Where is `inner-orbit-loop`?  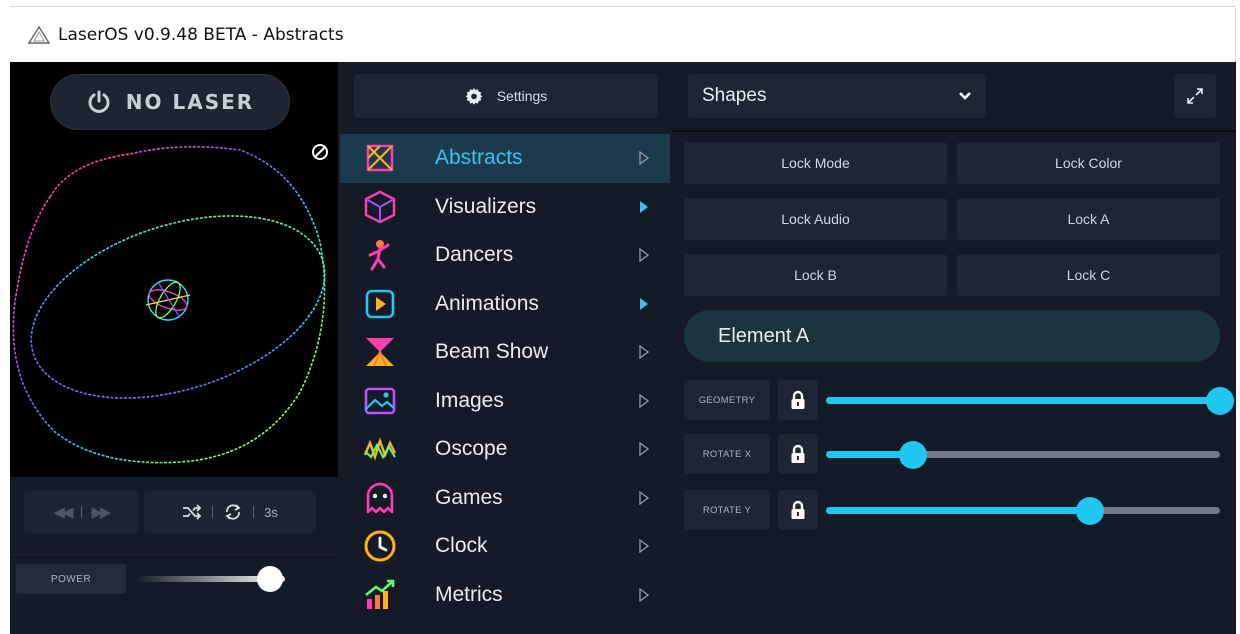
inner-orbit-loop is located at coordinates (178, 307).